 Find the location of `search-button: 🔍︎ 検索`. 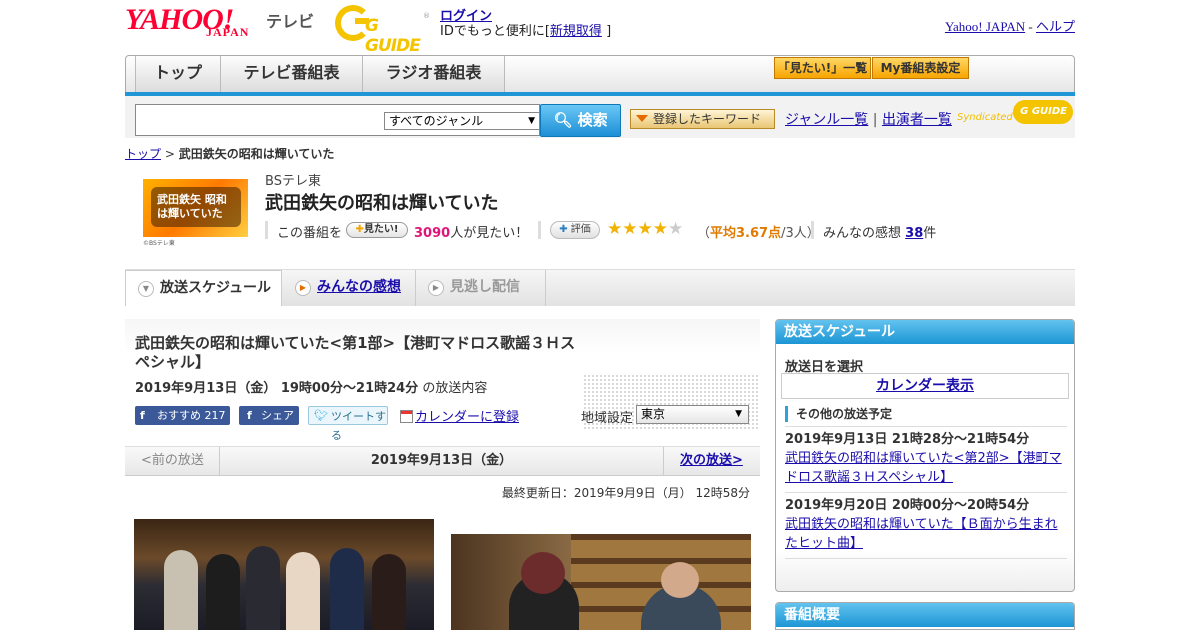

search-button: 🔍︎ 検索 is located at coordinates (580, 120).